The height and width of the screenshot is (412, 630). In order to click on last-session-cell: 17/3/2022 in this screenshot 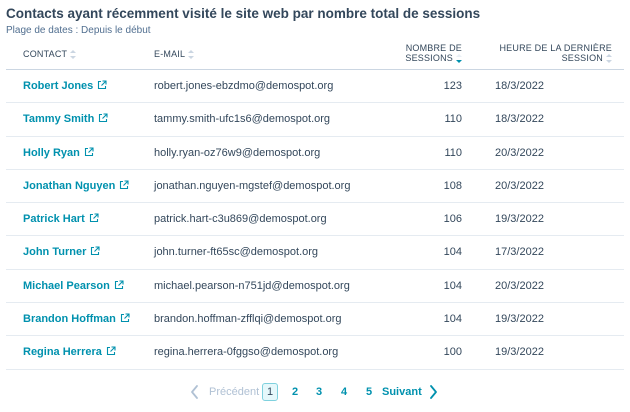, I will do `click(519, 252)`.